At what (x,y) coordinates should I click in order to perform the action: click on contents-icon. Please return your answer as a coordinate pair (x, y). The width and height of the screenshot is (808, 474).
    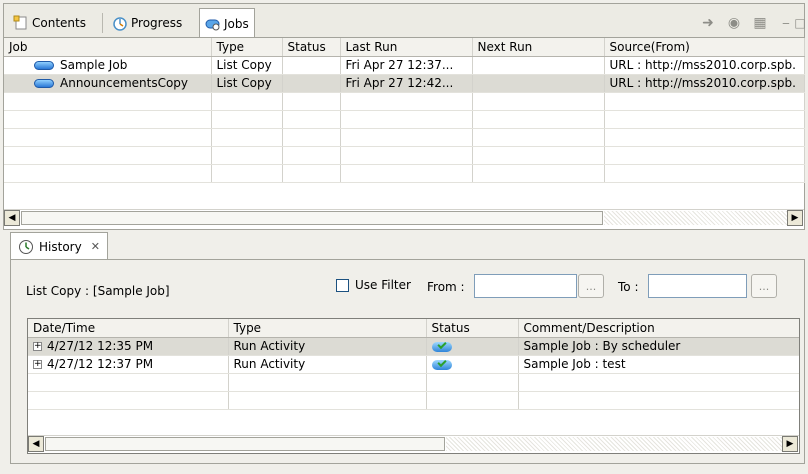
    Looking at the image, I should click on (20, 22).